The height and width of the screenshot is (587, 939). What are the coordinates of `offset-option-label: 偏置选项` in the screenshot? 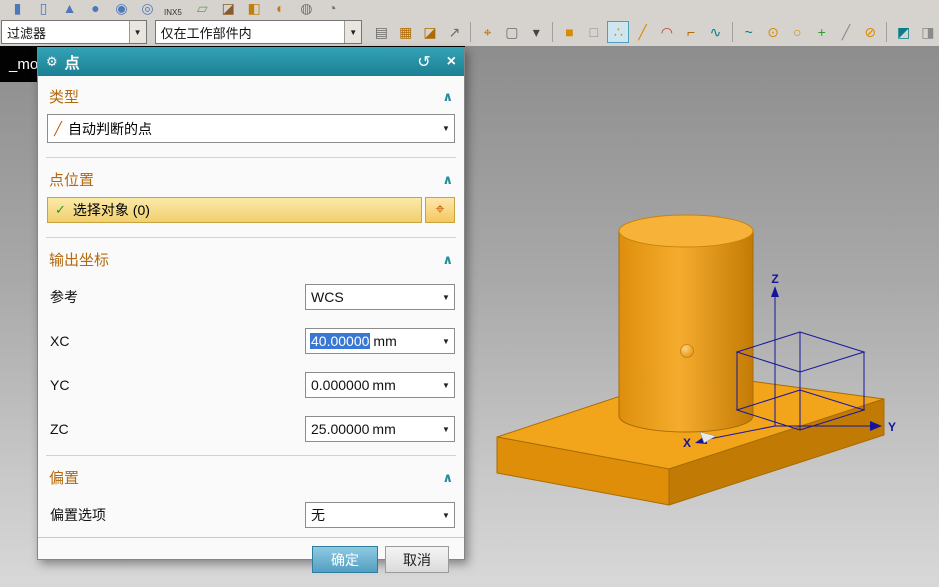 It's located at (78, 515).